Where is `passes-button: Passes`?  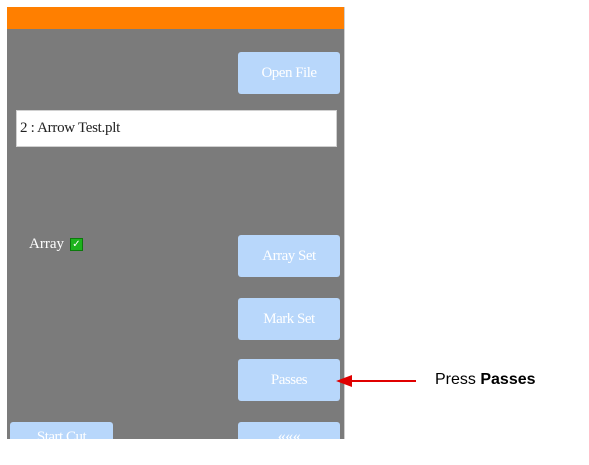
passes-button: Passes is located at coordinates (289, 380).